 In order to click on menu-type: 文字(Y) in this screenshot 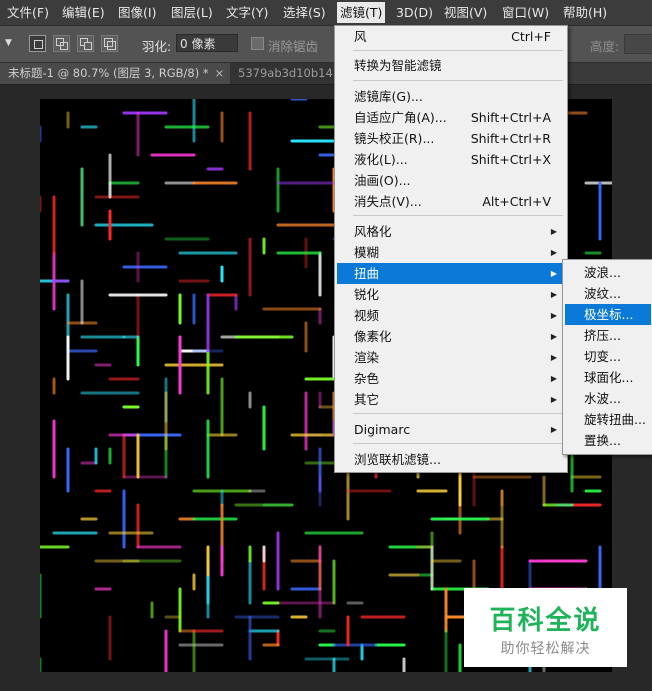, I will do `click(247, 12)`.